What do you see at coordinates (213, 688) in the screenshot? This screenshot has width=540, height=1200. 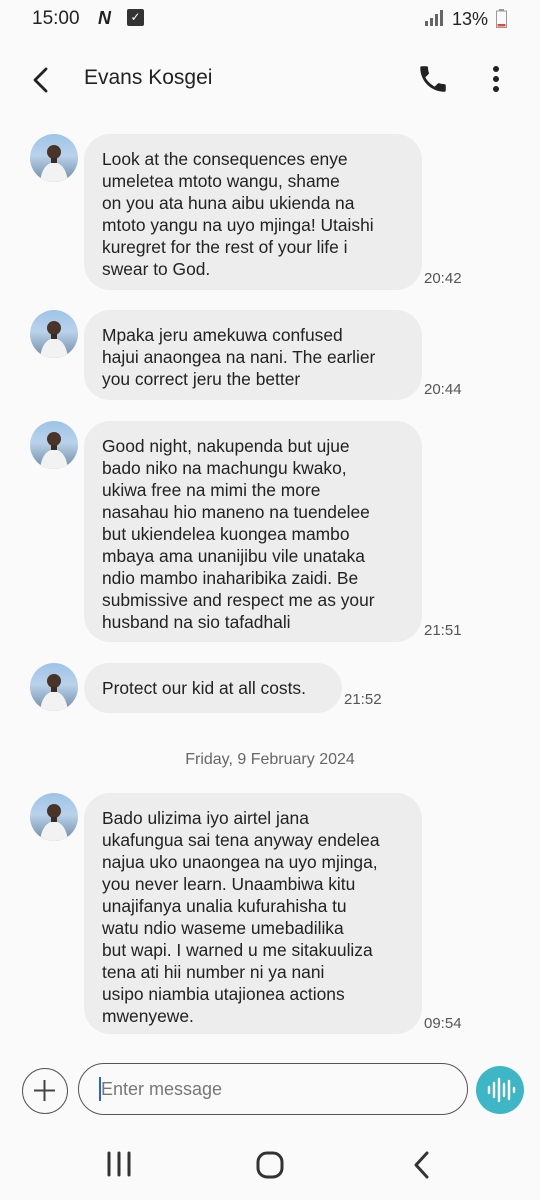 I see `message-bubble: Protect our kid at all costs.` at bounding box center [213, 688].